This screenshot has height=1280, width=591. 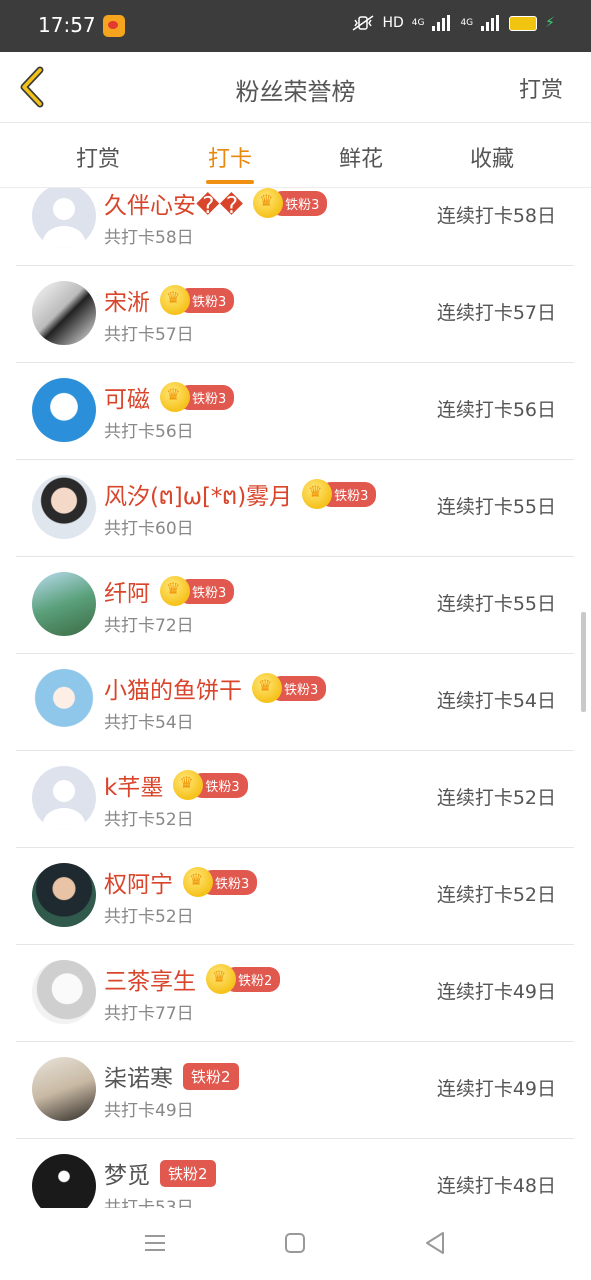 What do you see at coordinates (150, 982) in the screenshot?
I see `user-name: 三茶享生` at bounding box center [150, 982].